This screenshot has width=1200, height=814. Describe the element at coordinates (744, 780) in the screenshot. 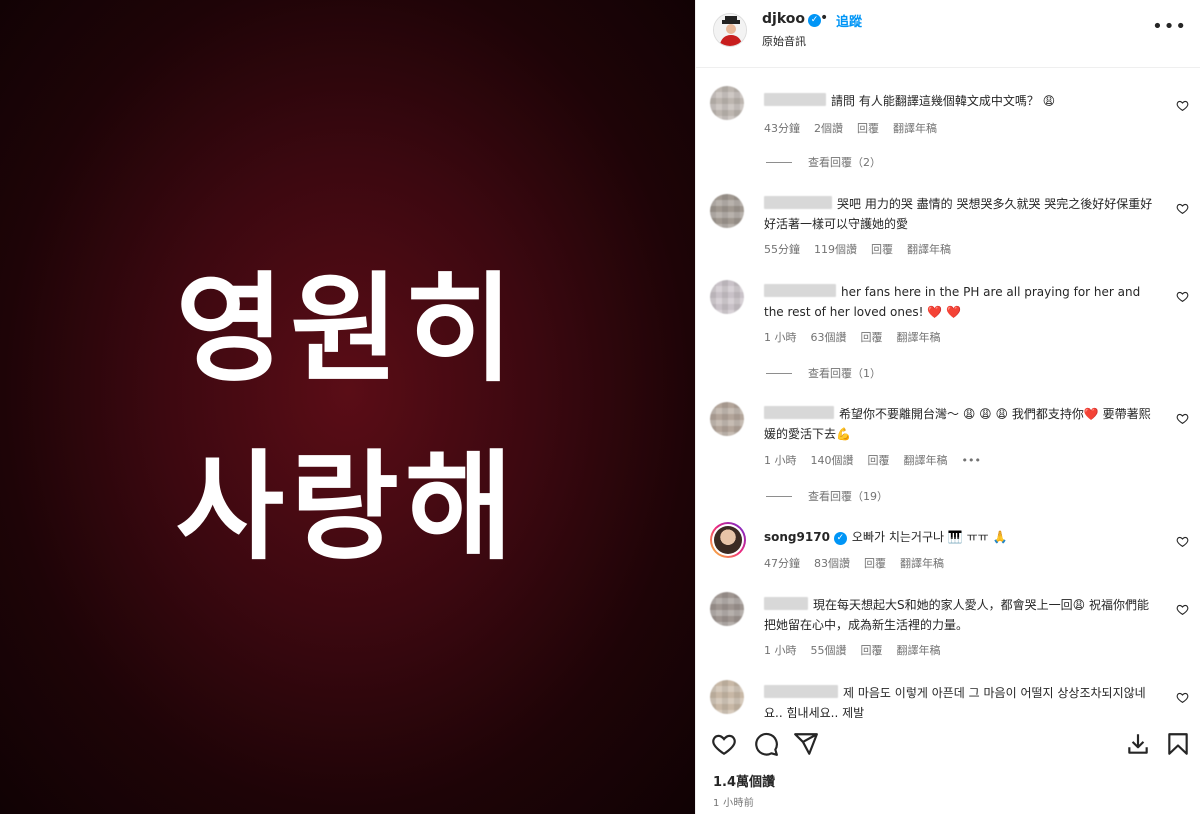

I see `post-like-count: 1.4萬個讚` at that location.